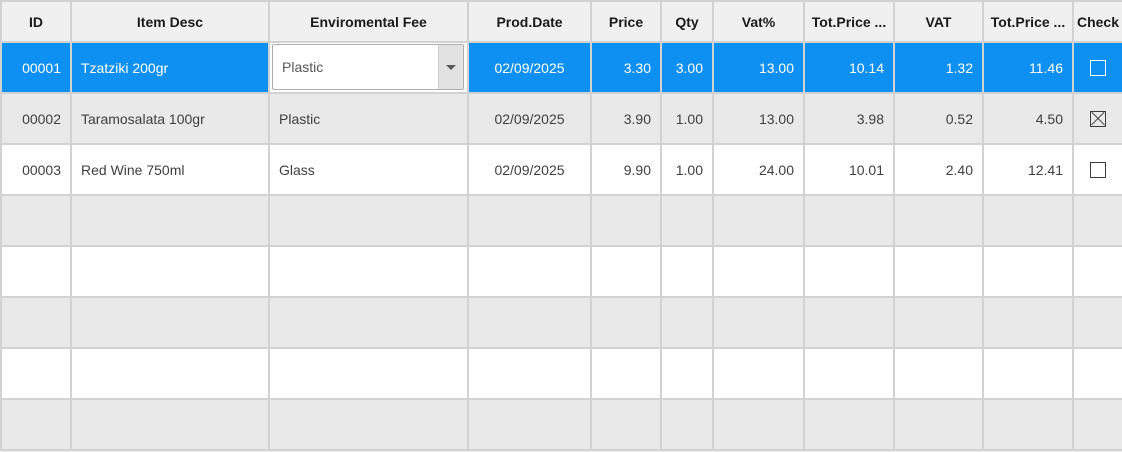 The image size is (1122, 452). I want to click on cell-qty: 3.00, so click(688, 68).